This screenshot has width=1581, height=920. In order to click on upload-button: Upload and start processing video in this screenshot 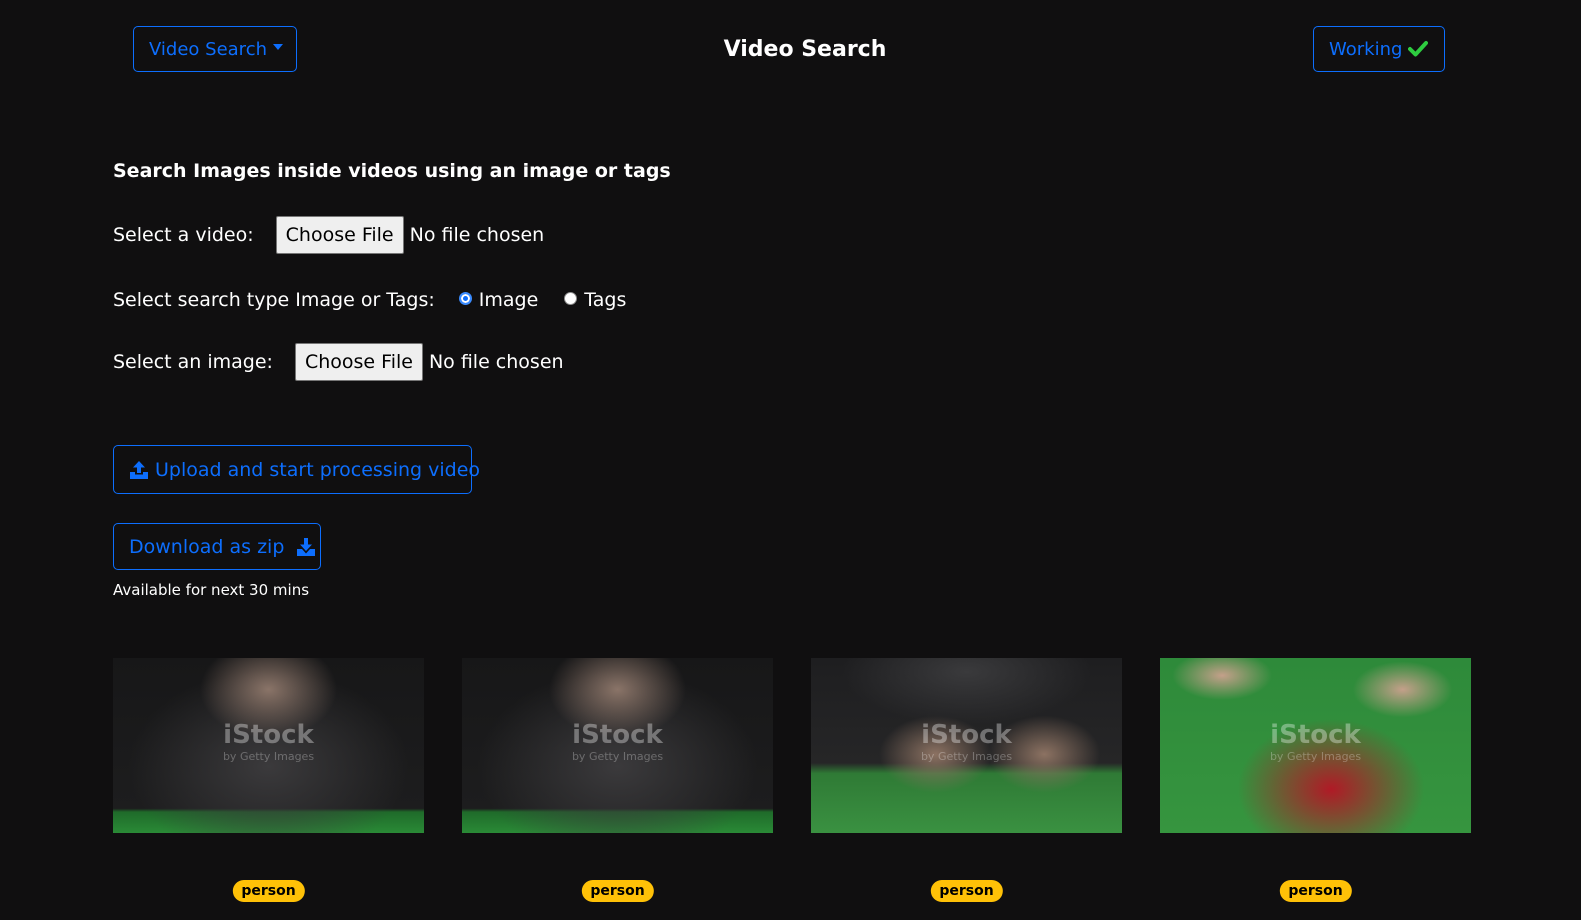, I will do `click(296, 469)`.